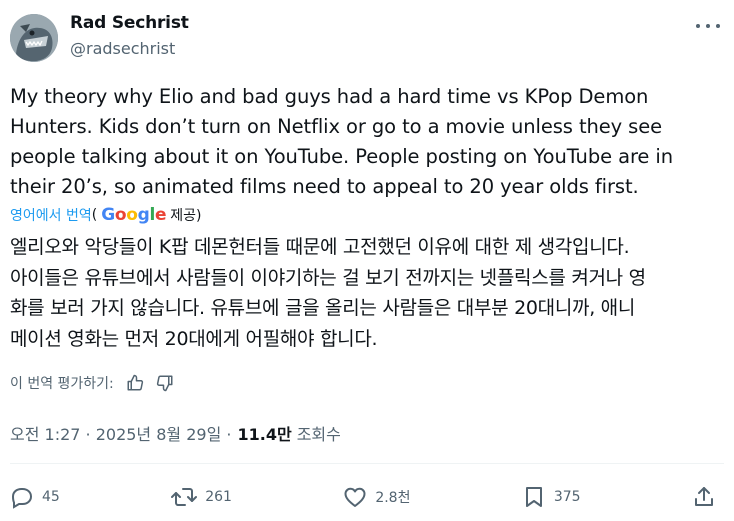  What do you see at coordinates (51, 497) in the screenshot?
I see `reply-count: 45` at bounding box center [51, 497].